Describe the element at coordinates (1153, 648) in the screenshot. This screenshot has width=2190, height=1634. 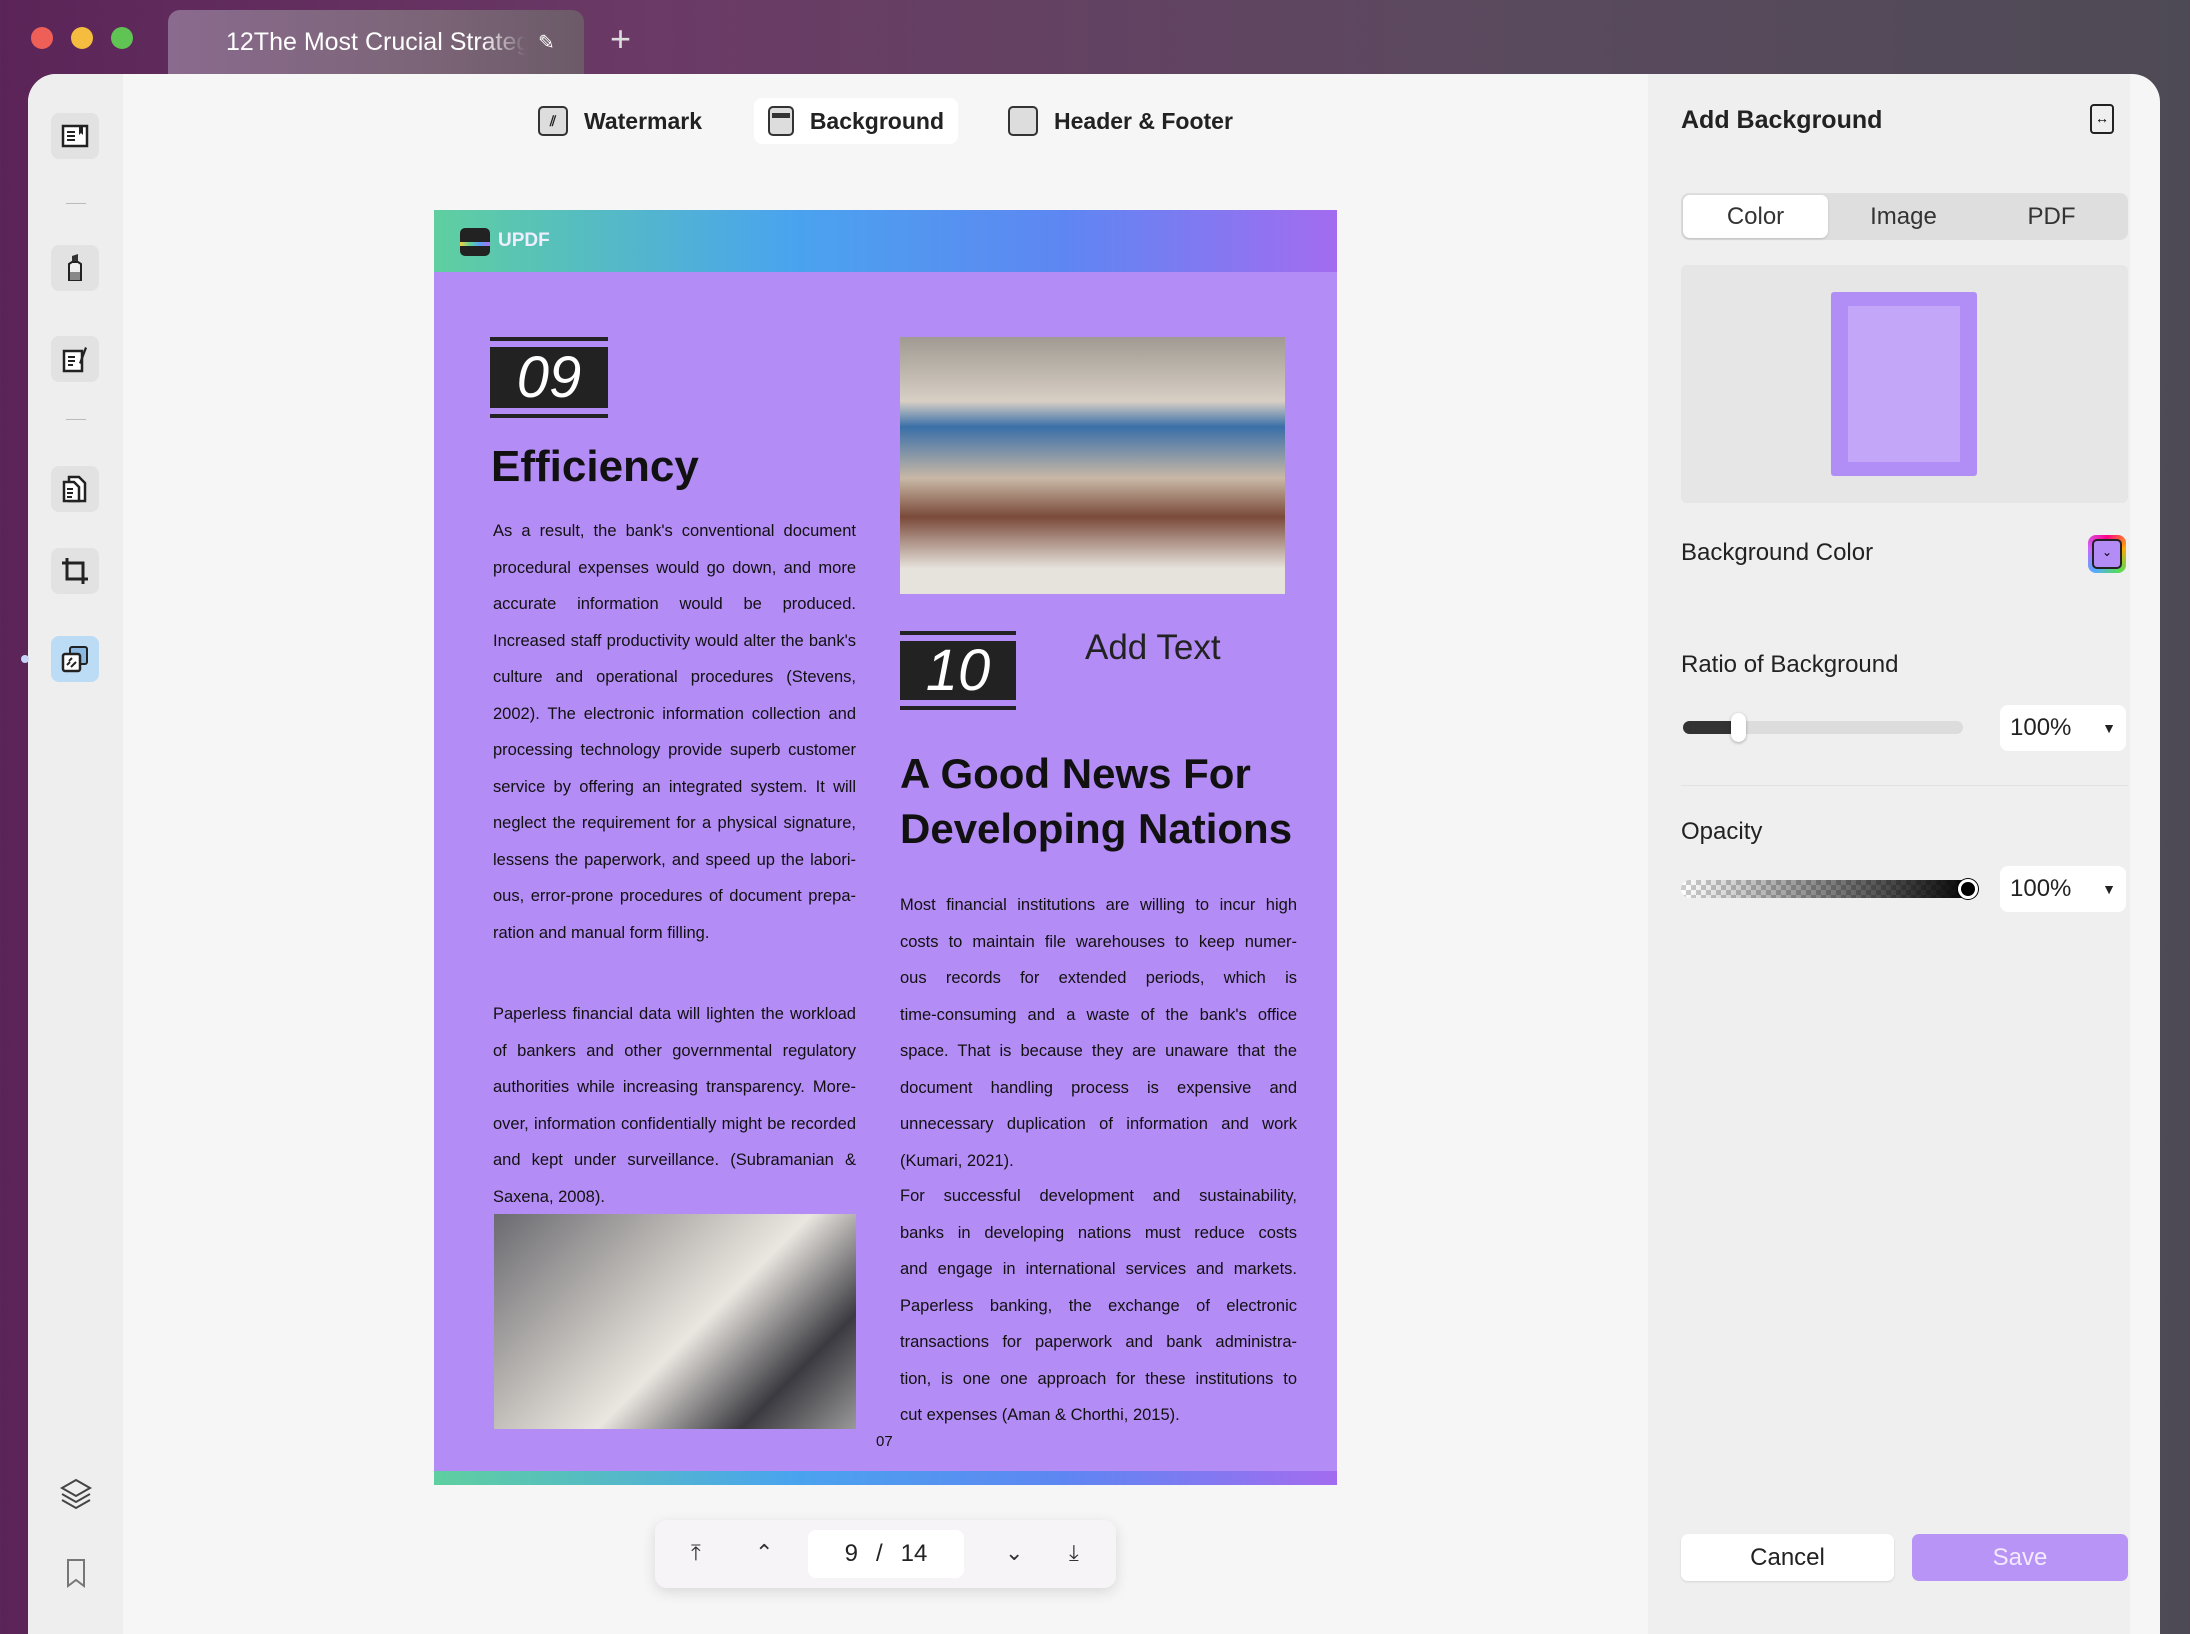
I see `add-text-placeholder: Add Text` at that location.